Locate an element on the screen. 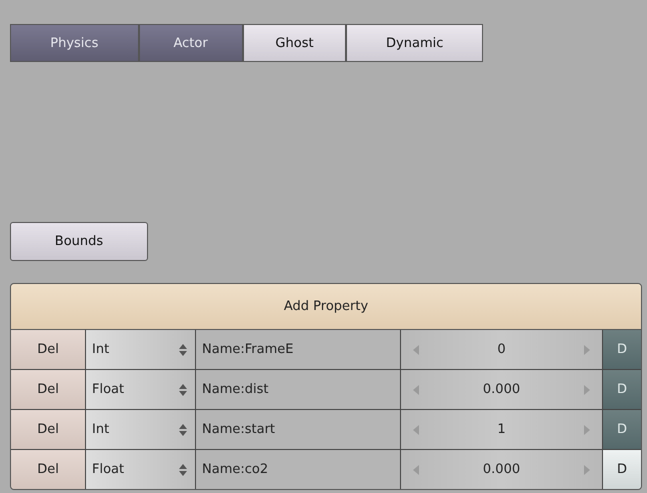 The width and height of the screenshot is (647, 493). tab: Physics is located at coordinates (74, 43).